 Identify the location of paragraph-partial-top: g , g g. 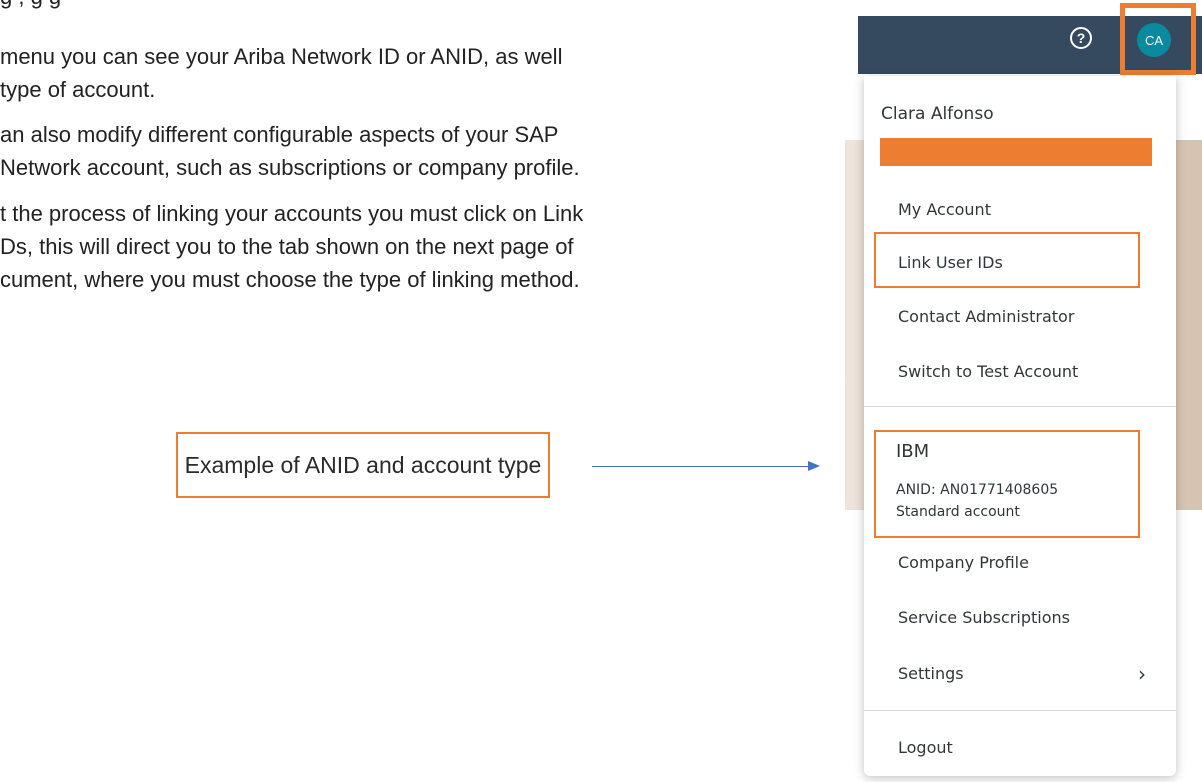
(420, 6).